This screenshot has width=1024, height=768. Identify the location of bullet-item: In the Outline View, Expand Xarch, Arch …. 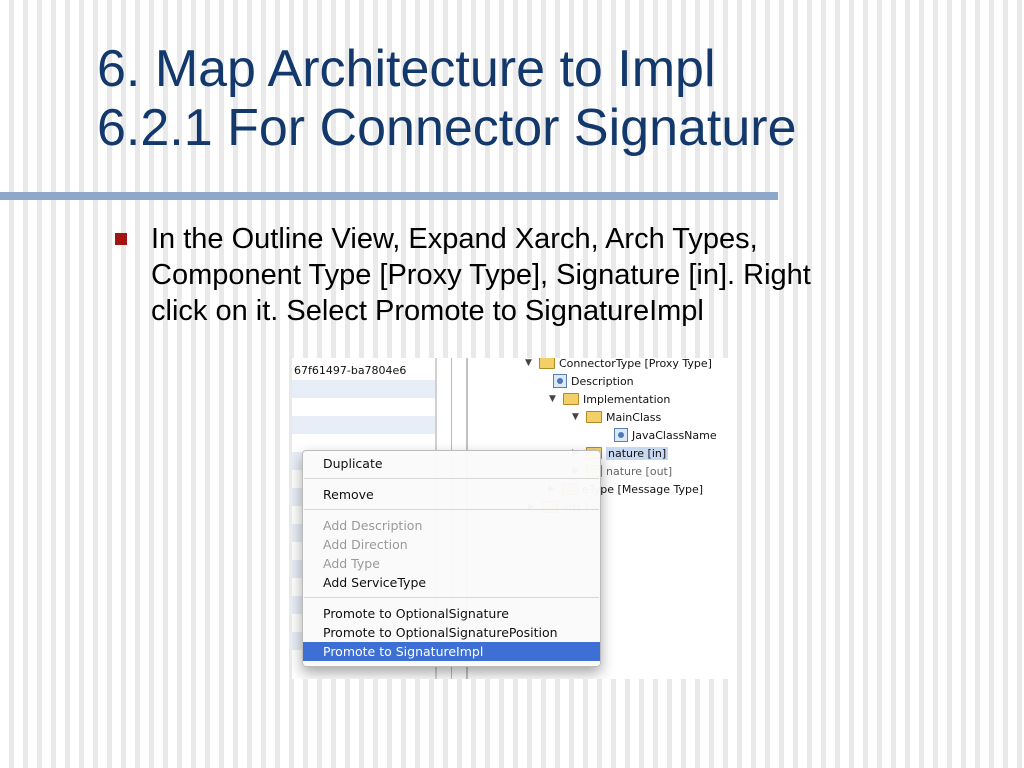
(535, 275).